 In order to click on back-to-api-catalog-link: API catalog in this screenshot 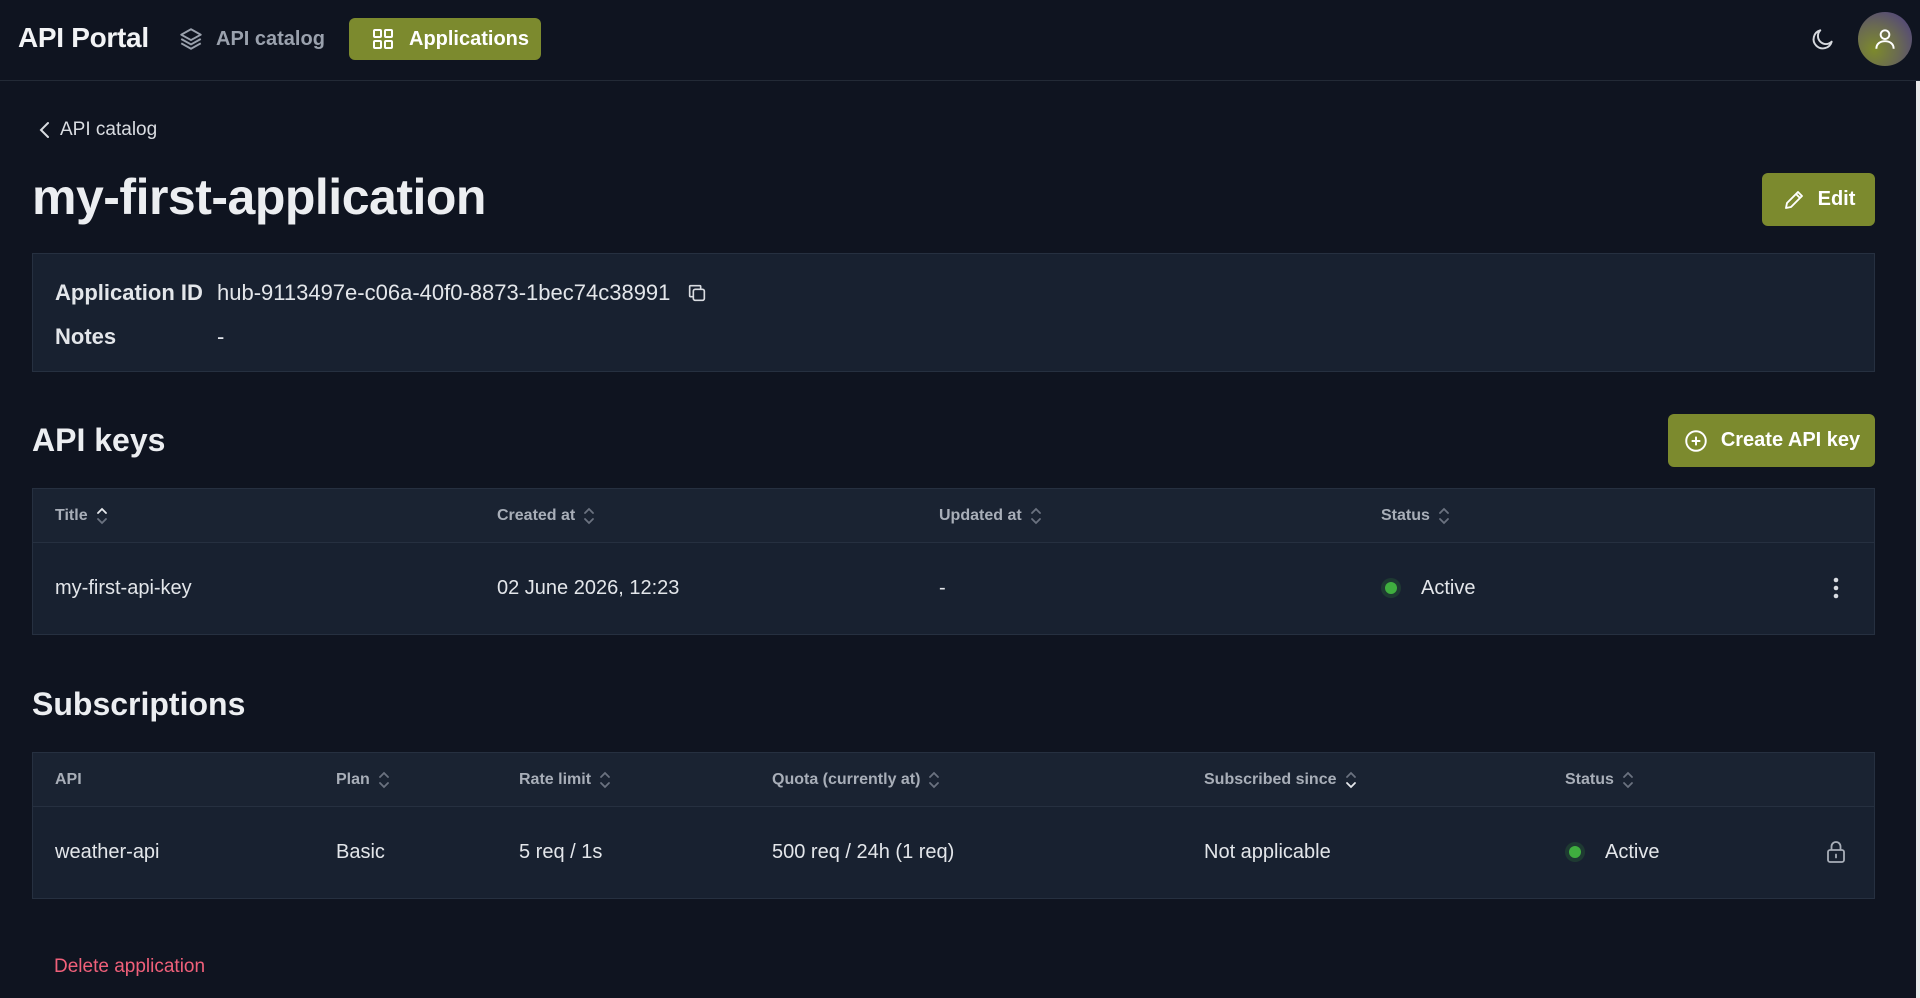, I will do `click(97, 130)`.